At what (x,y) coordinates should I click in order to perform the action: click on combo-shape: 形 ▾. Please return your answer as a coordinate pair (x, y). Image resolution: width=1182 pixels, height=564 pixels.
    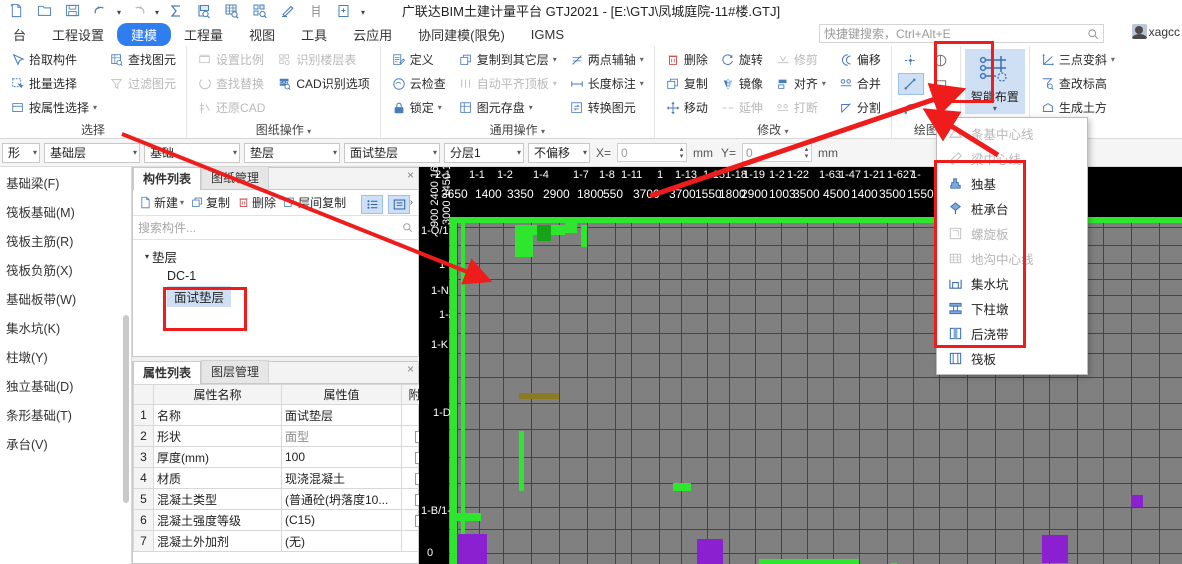
    Looking at the image, I should click on (21, 152).